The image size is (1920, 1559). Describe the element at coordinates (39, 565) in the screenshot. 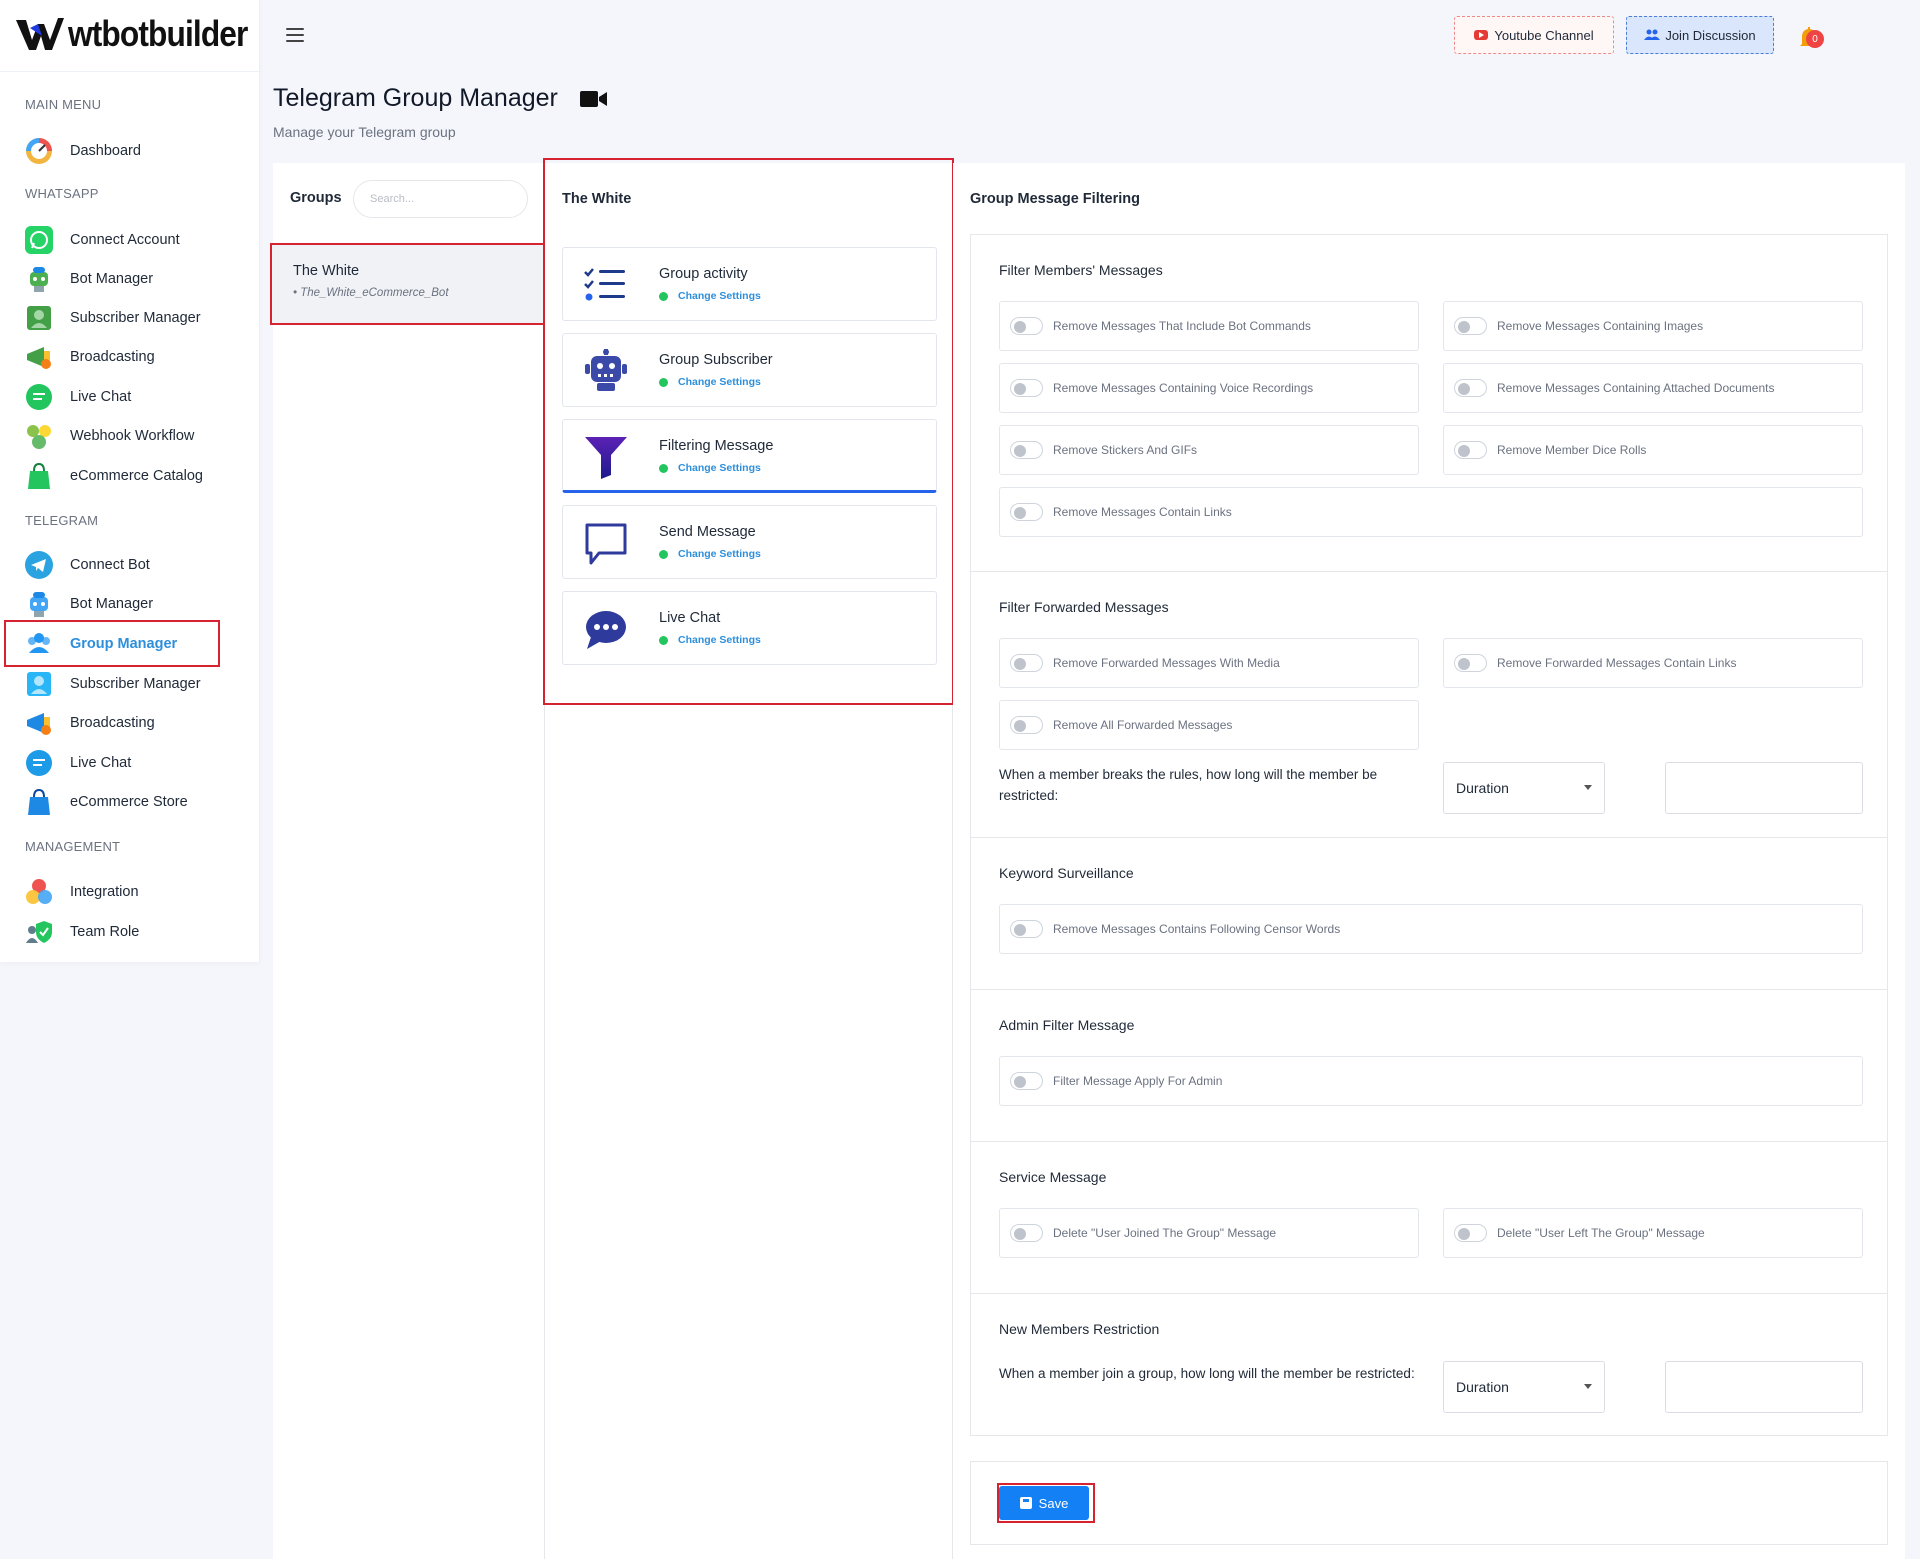

I see `telegram-icon` at that location.